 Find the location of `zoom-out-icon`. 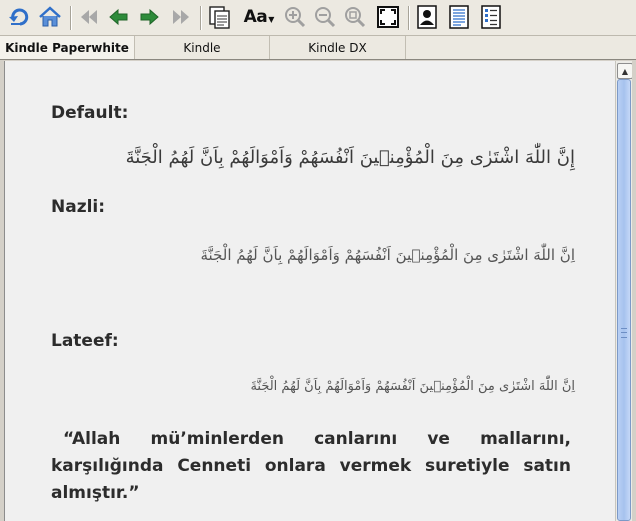

zoom-out-icon is located at coordinates (325, 17).